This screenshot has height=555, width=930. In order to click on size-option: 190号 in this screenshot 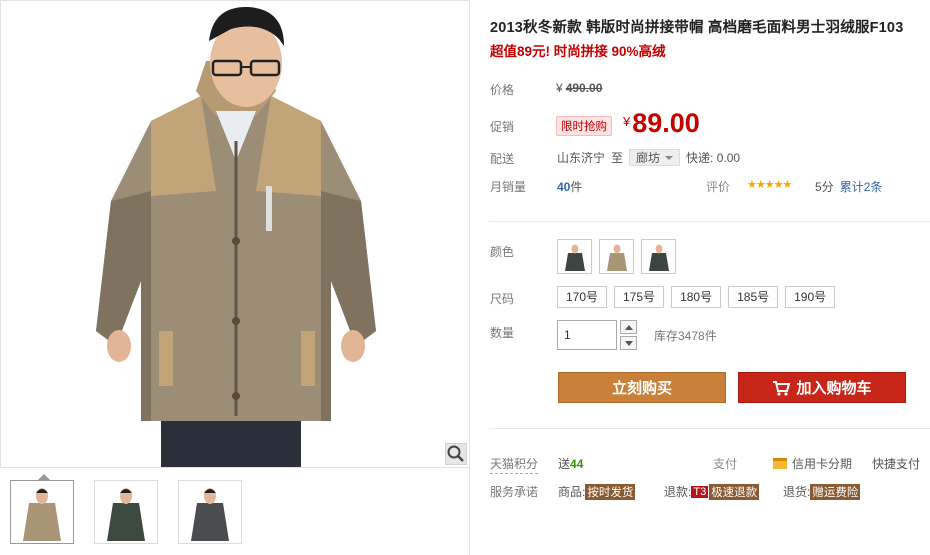, I will do `click(810, 297)`.